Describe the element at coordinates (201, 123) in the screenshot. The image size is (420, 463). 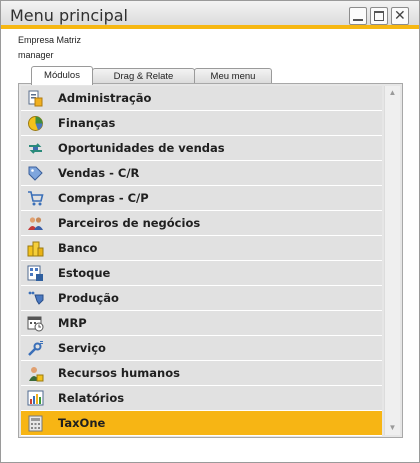
I see `module-item-financas: Finanças` at that location.